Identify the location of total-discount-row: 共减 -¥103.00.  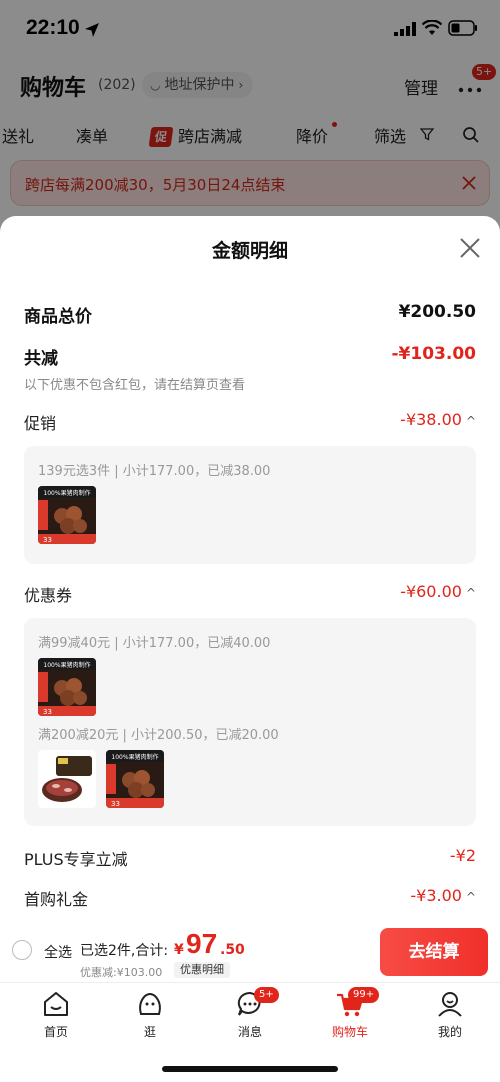
(250, 356).